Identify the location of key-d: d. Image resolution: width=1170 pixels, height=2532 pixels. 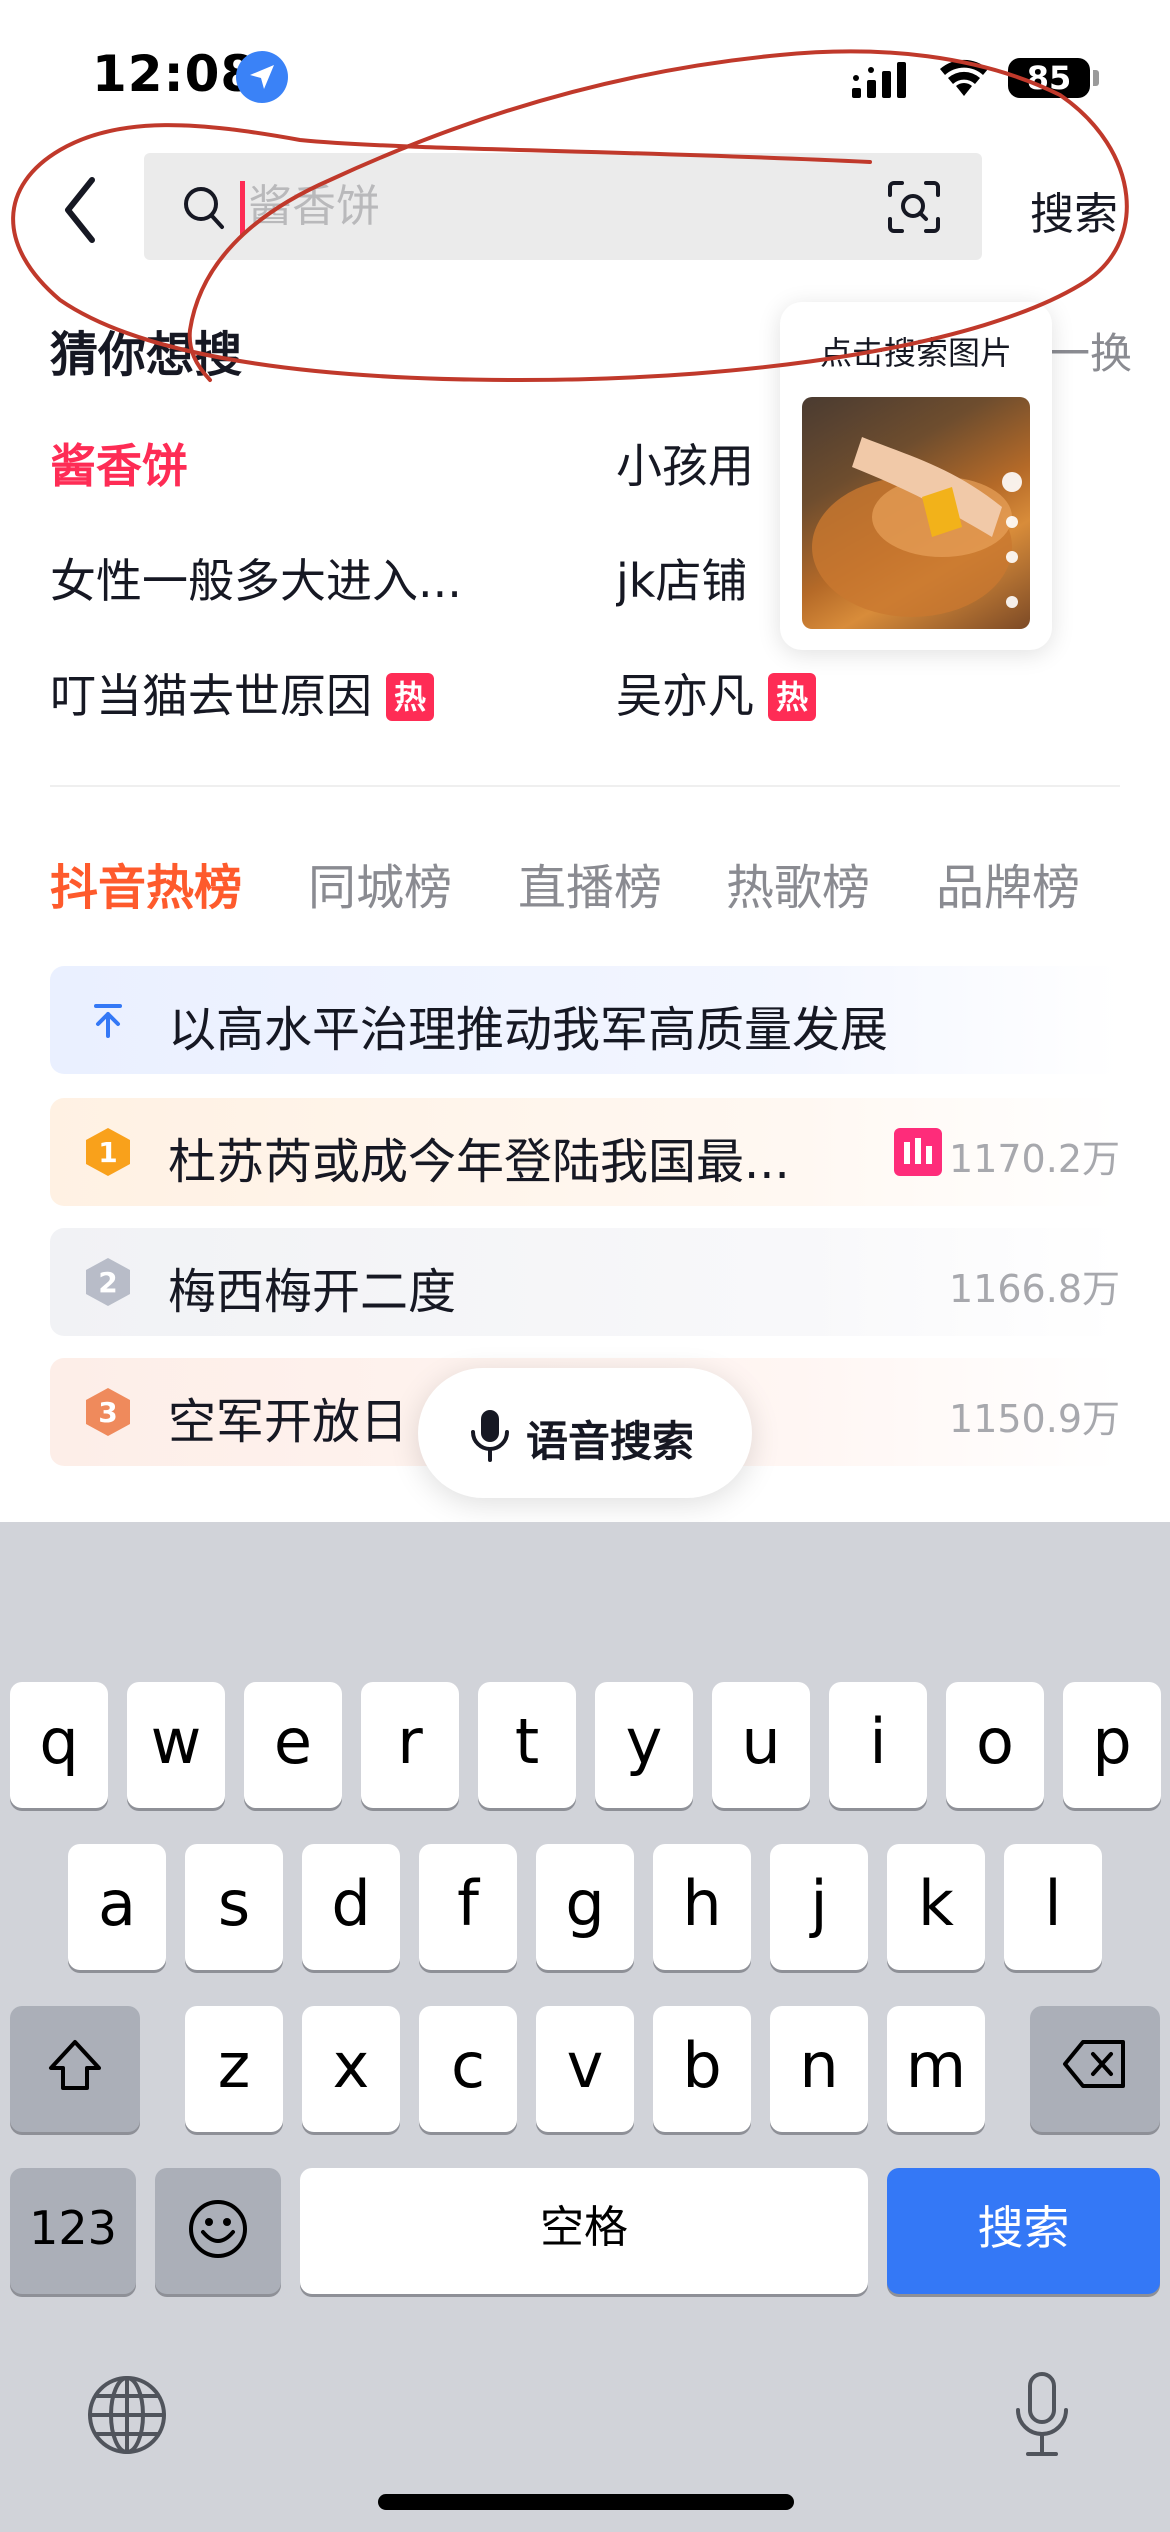
(351, 1907).